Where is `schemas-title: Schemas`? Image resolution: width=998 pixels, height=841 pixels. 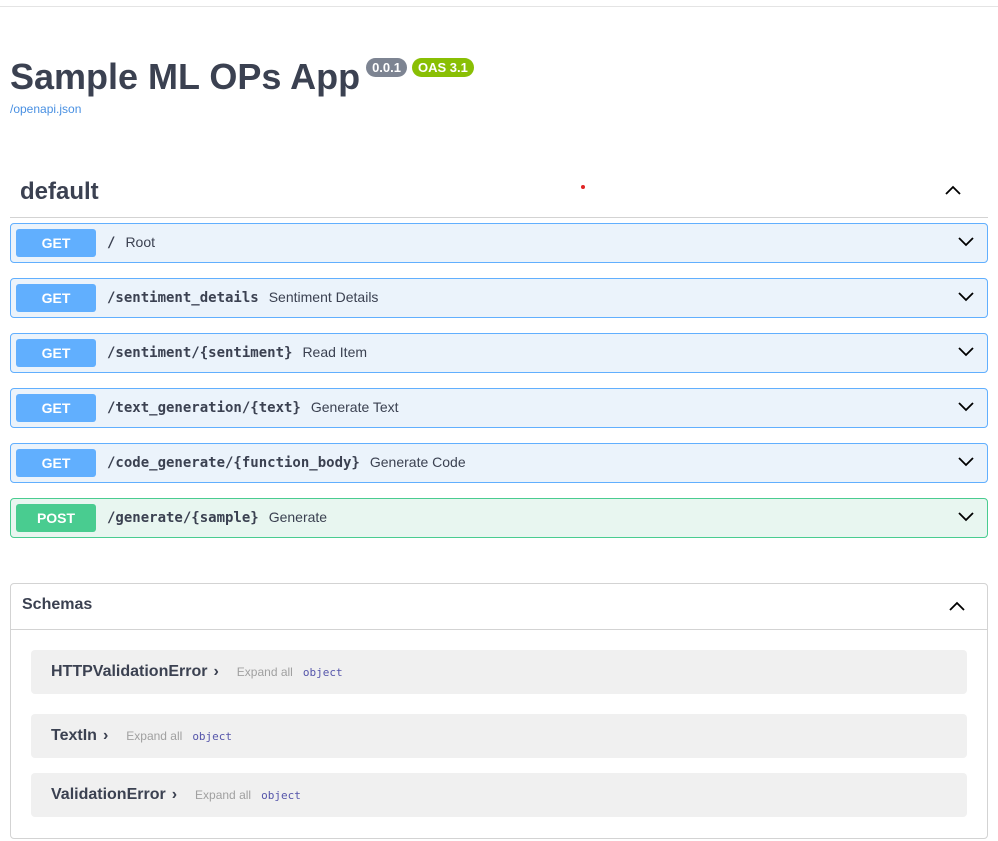
schemas-title: Schemas is located at coordinates (57, 604).